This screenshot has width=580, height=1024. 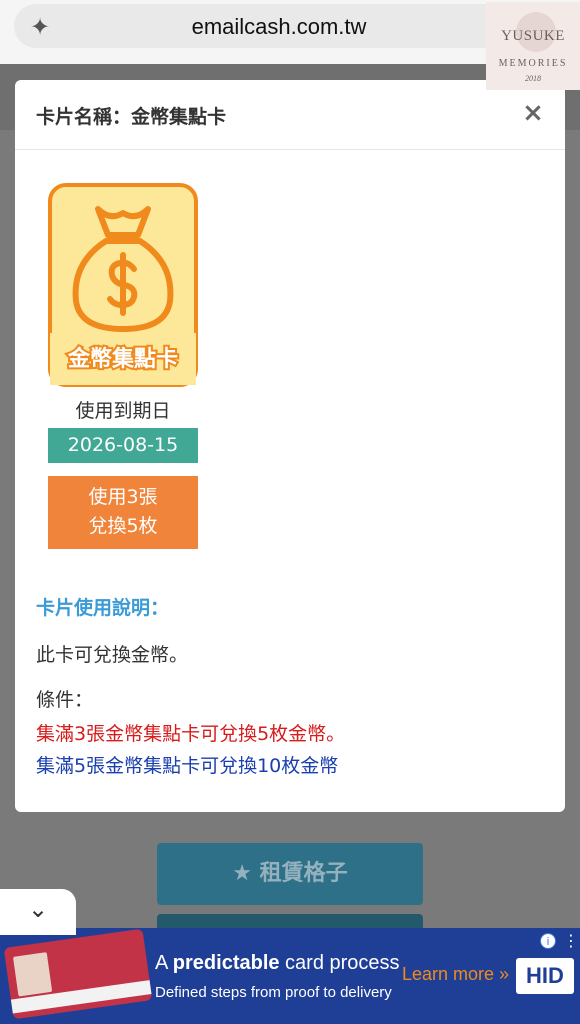 I want to click on id-photo, so click(x=32, y=974).